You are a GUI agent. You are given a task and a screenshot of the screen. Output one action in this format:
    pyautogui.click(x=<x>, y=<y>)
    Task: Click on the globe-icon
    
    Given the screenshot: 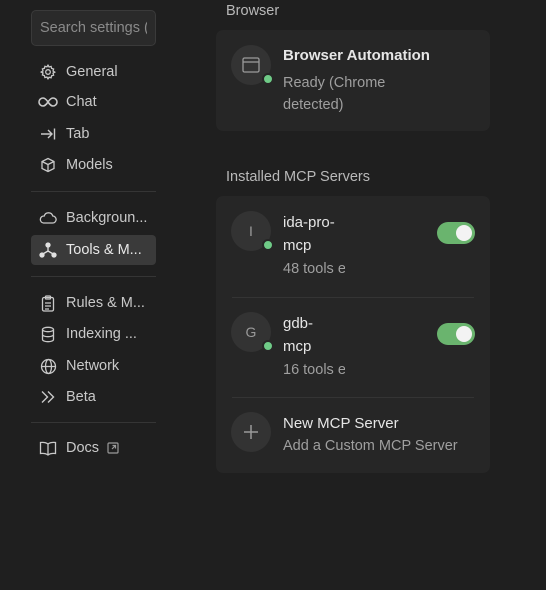 What is the action you would take?
    pyautogui.click(x=48, y=366)
    